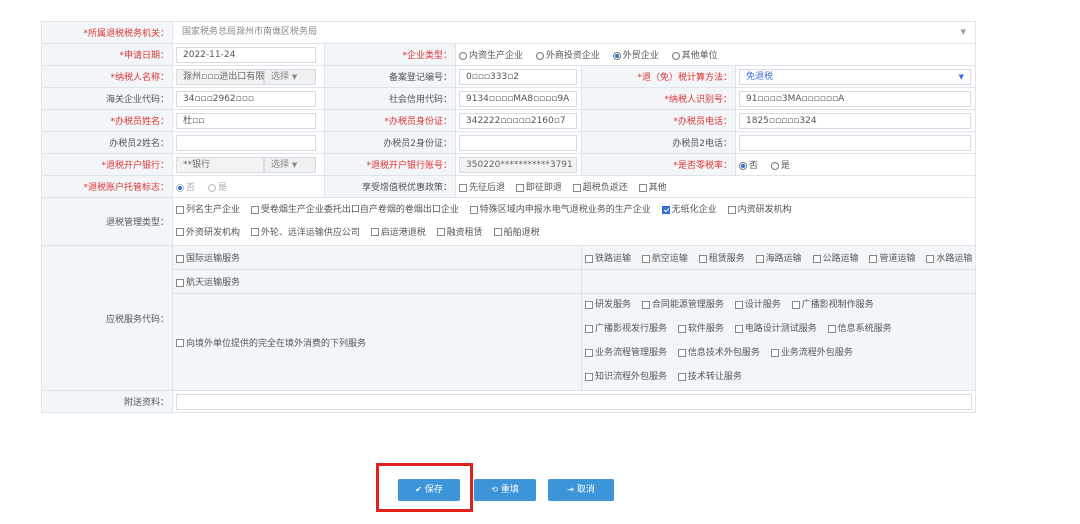  I want to click on tax-authority-select: 国家税务总局滁州市南谯区税务局 ▼, so click(574, 32).